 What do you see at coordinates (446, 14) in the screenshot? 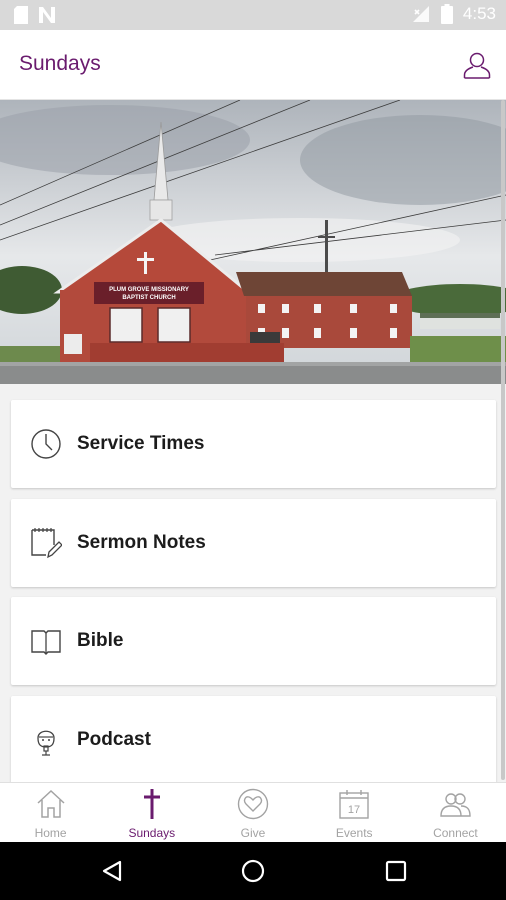
I see `battery-icon` at bounding box center [446, 14].